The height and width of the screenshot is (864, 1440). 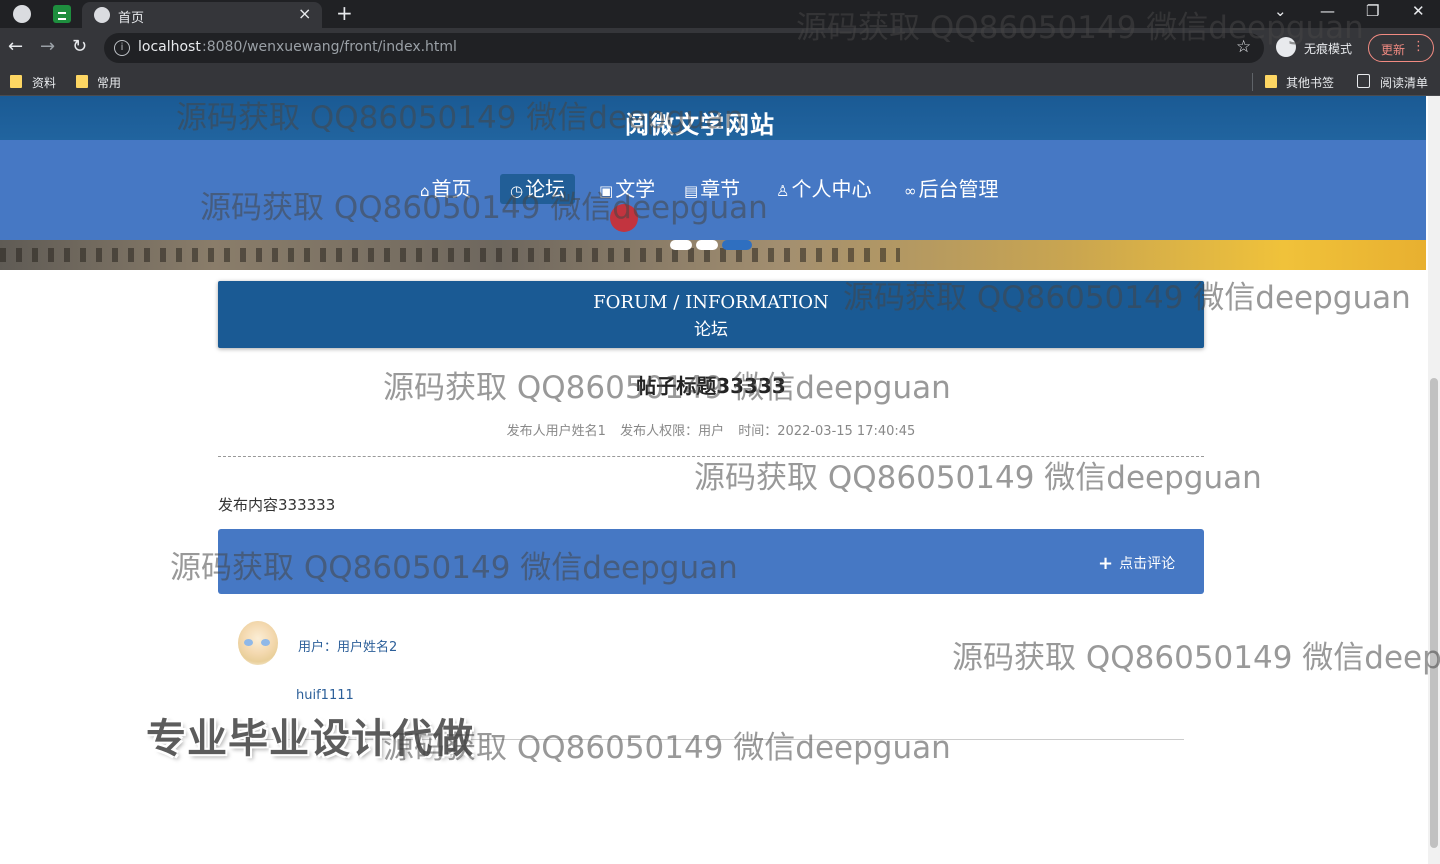 I want to click on tab-close-icon: ×, so click(x=304, y=13).